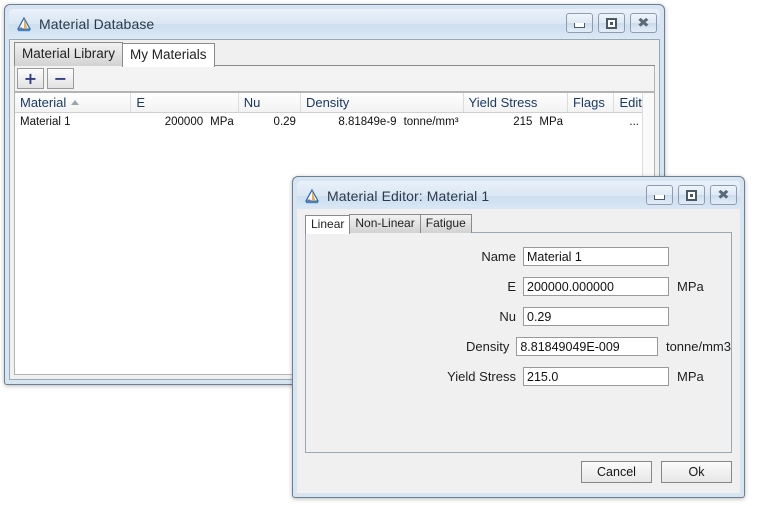  What do you see at coordinates (498, 256) in the screenshot?
I see `name-label: Name` at bounding box center [498, 256].